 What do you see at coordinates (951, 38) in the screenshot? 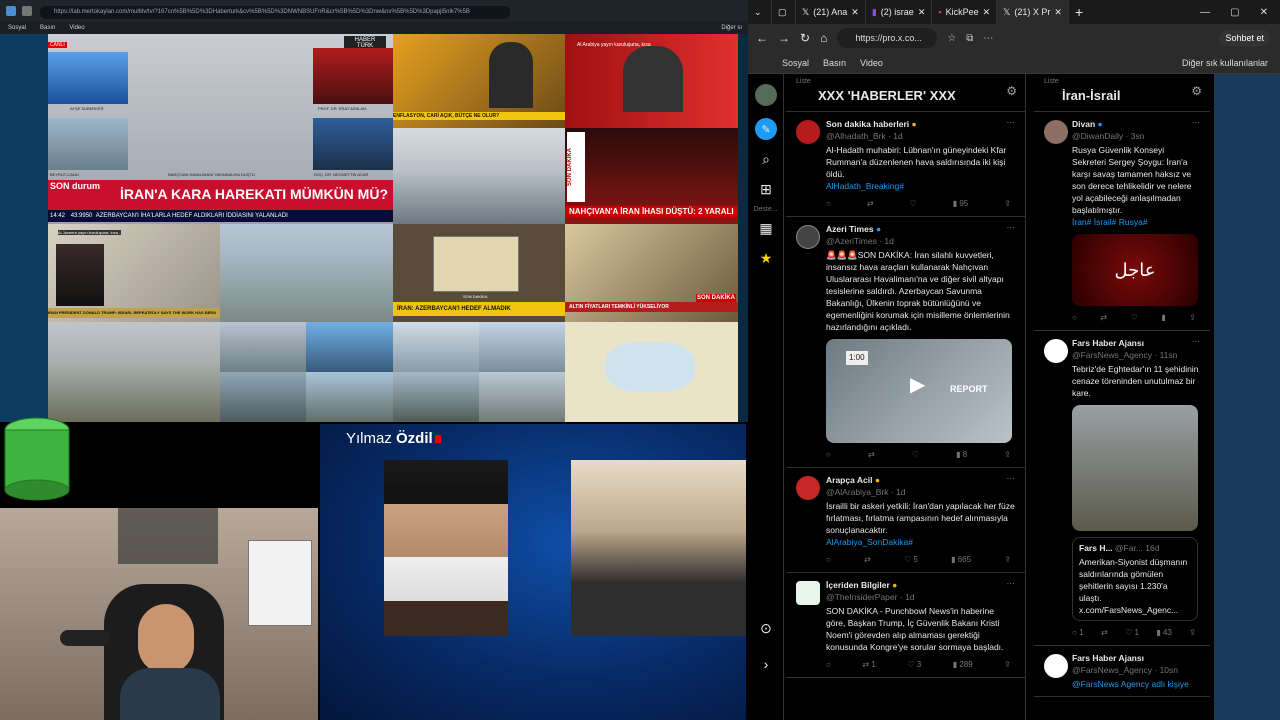
I see `star-icon: ☆` at bounding box center [951, 38].